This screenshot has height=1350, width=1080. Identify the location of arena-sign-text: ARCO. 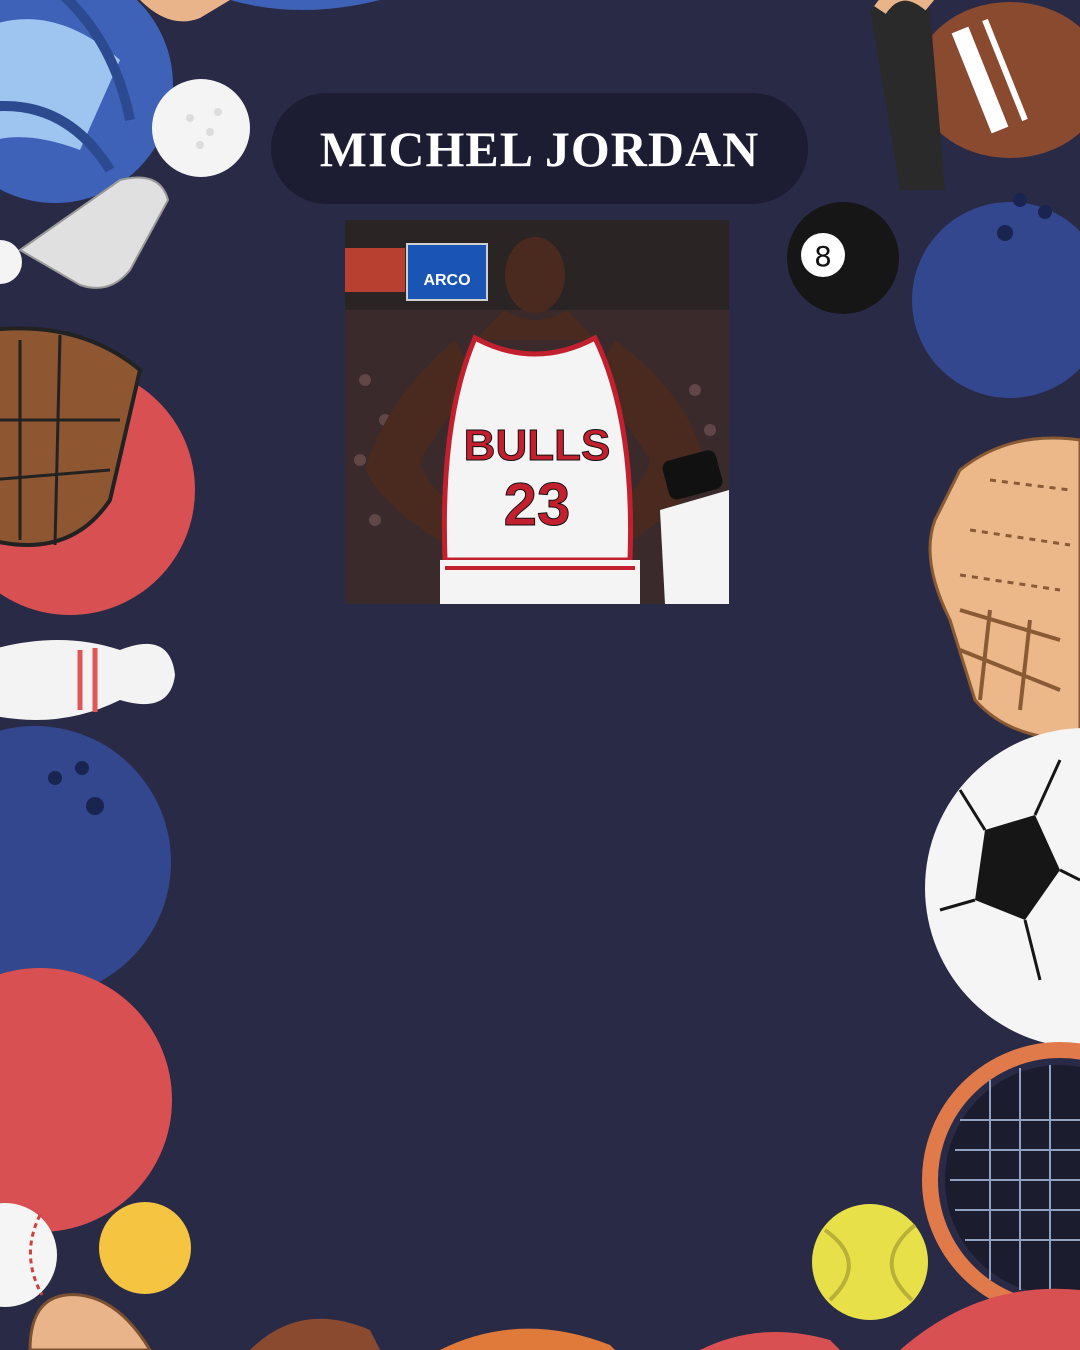
(446, 280).